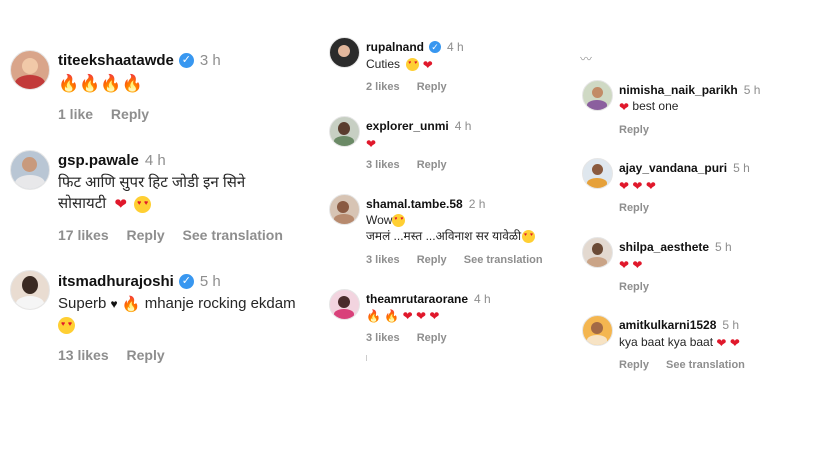  Describe the element at coordinates (152, 182) in the screenshot. I see `comment-text: फिट आणि सुपर हिट जोडी इन सिने` at that location.